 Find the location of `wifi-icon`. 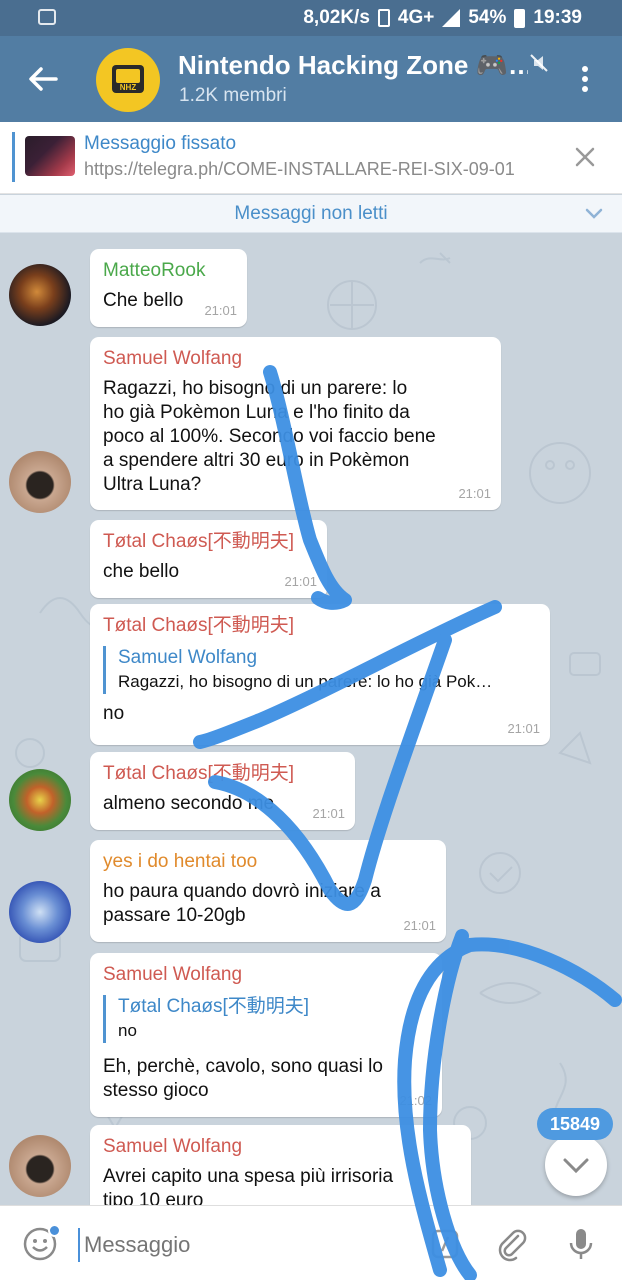

wifi-icon is located at coordinates (47, 17).